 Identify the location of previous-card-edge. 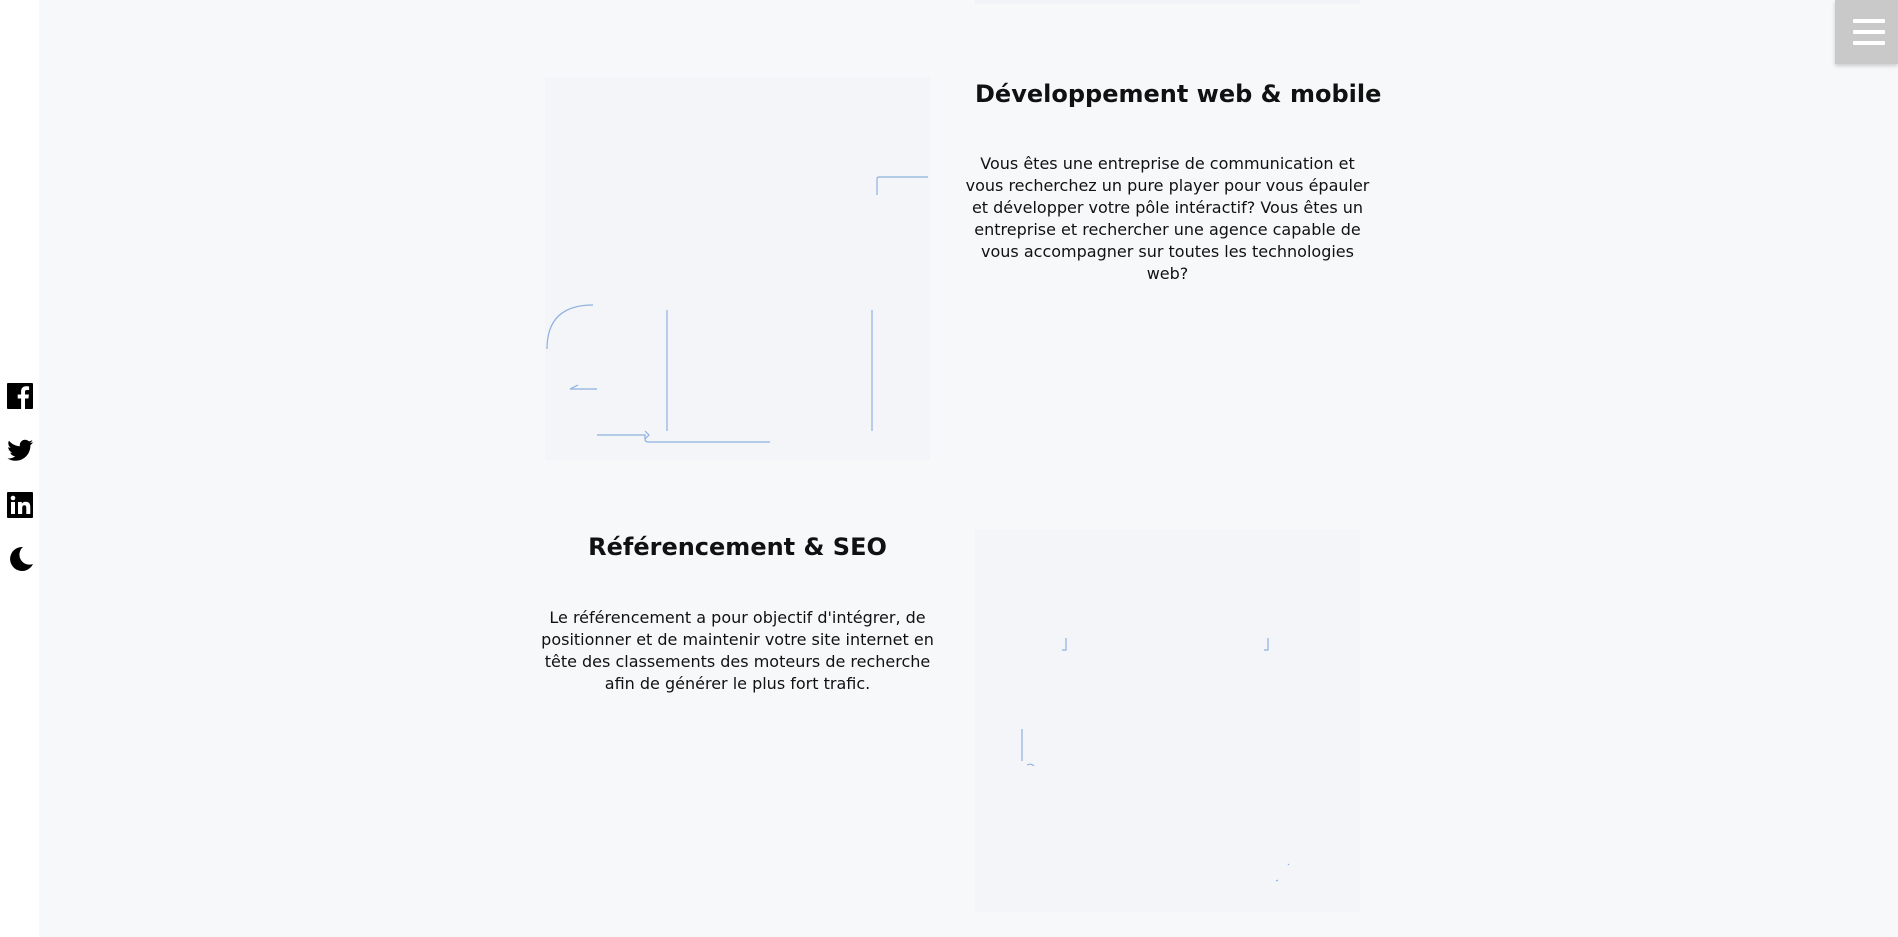
(1167, 2).